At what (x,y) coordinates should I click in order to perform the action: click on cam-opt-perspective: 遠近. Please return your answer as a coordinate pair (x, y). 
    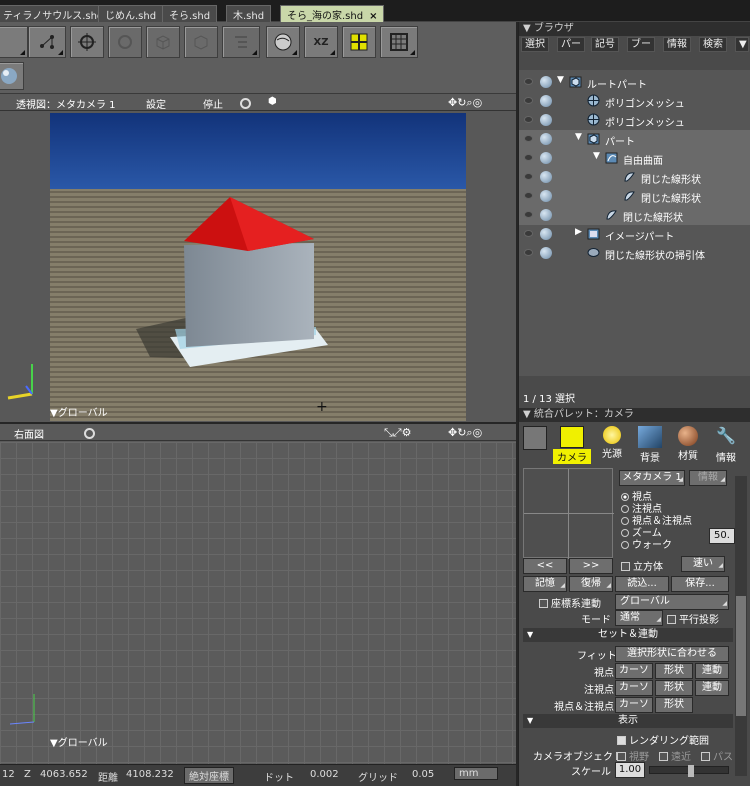
    Looking at the image, I should click on (675, 755).